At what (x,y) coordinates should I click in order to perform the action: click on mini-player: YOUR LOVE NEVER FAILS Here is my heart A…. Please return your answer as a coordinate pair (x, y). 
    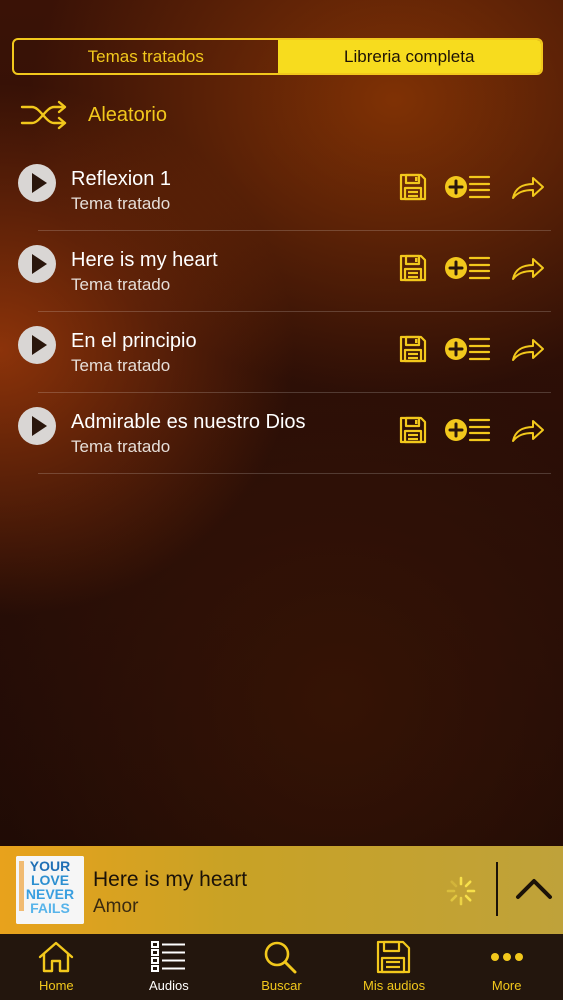
    Looking at the image, I should click on (281, 890).